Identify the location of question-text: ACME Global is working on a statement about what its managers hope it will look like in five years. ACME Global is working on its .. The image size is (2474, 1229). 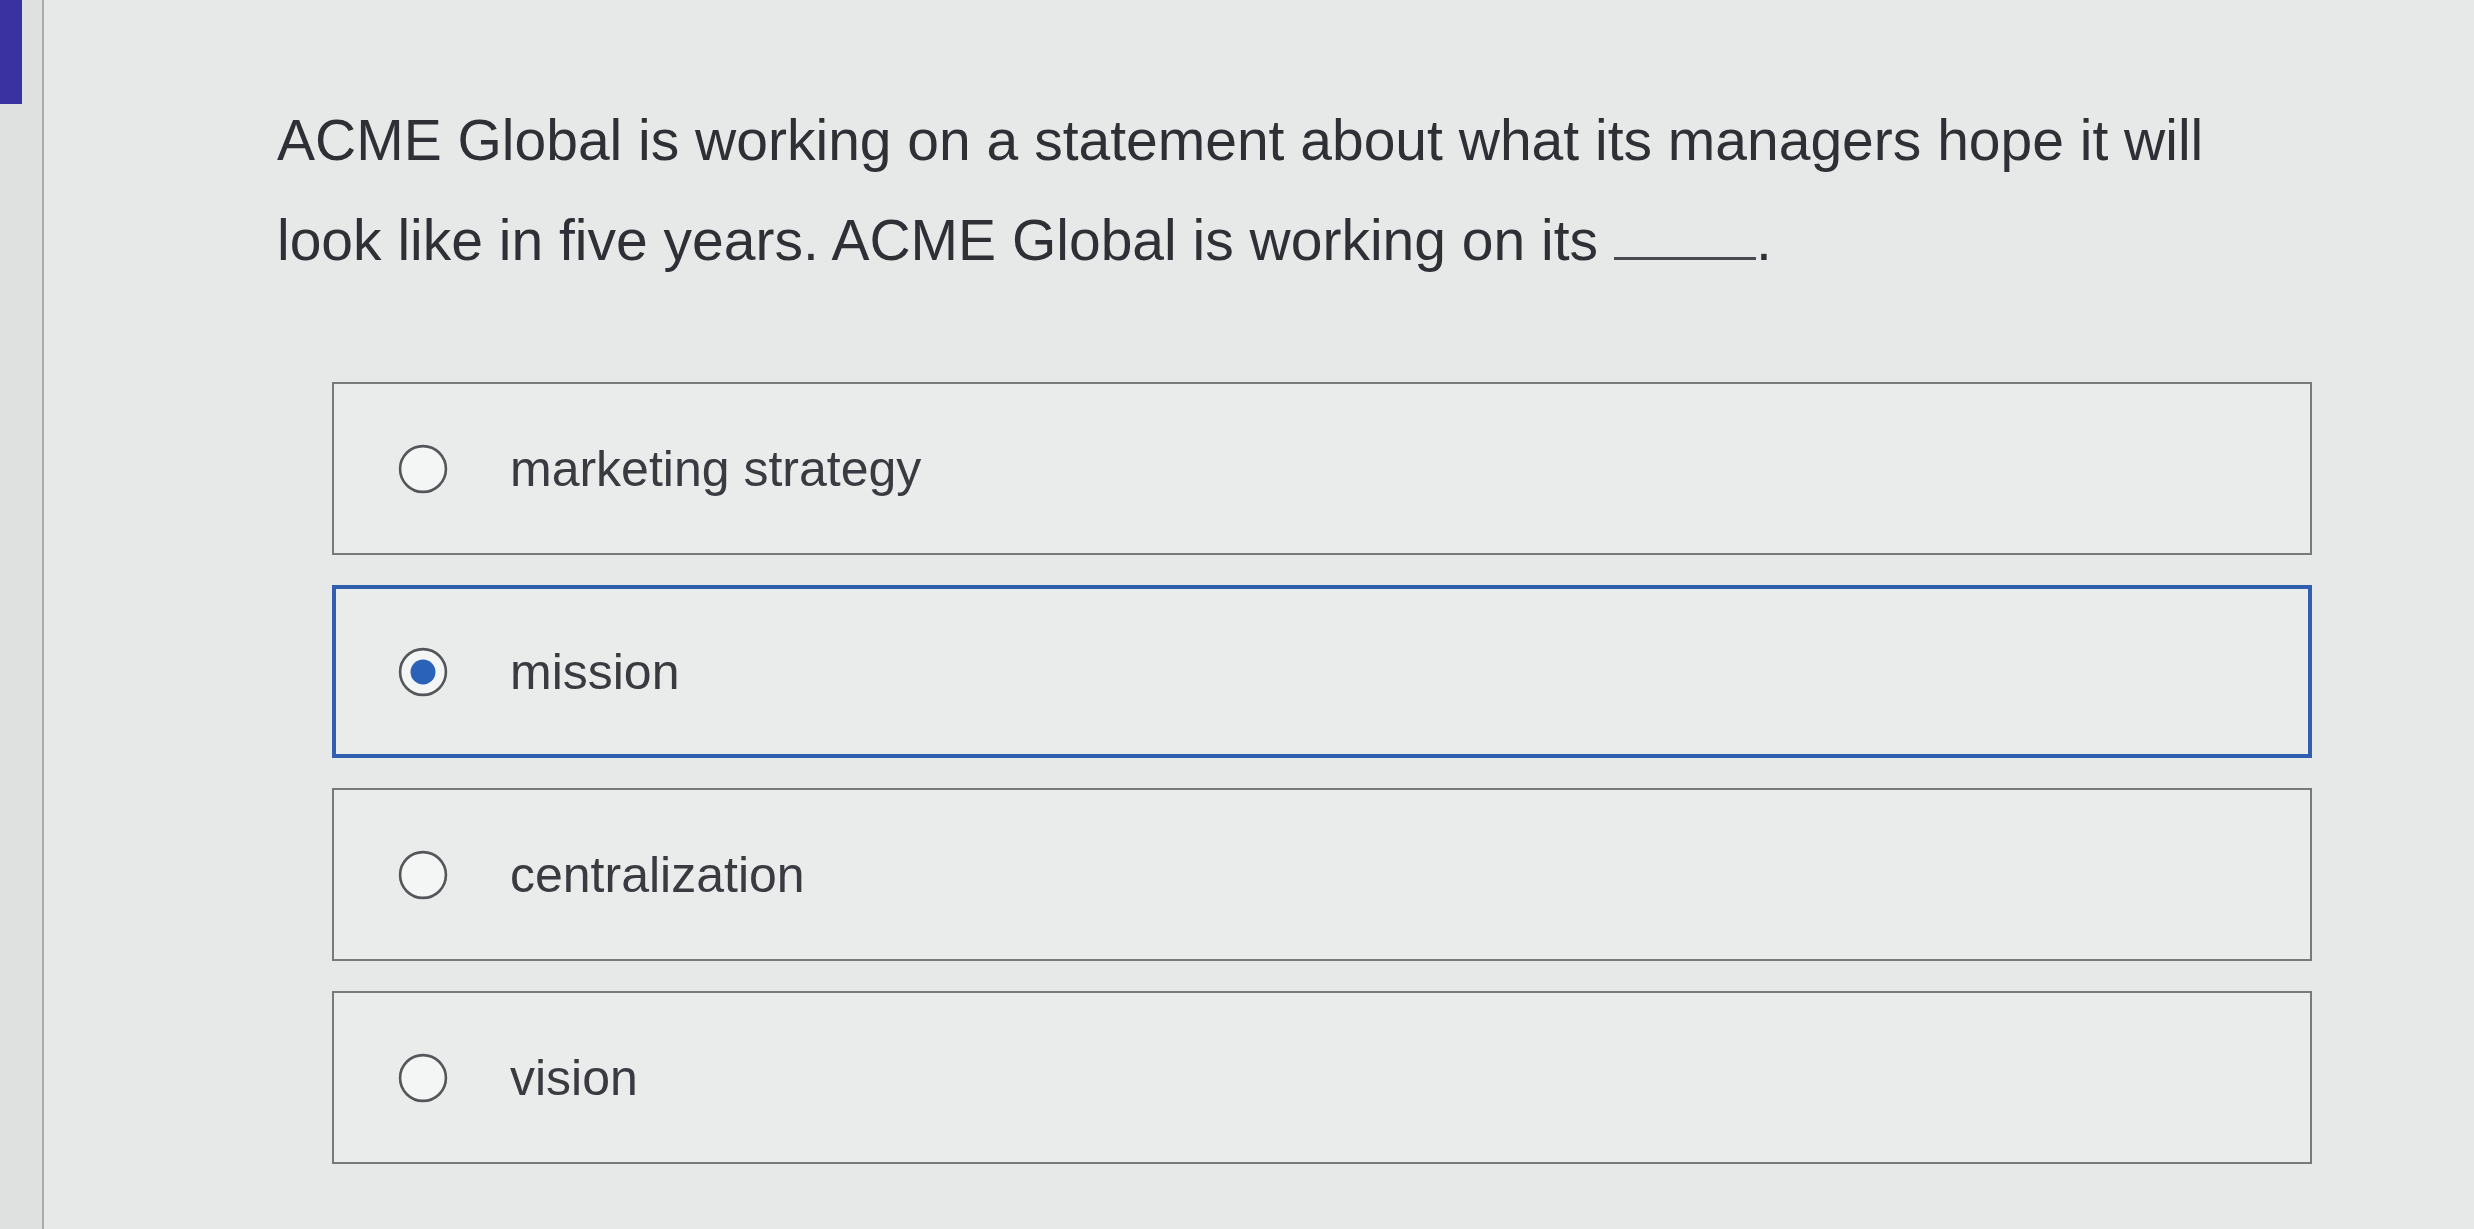
(1241, 190).